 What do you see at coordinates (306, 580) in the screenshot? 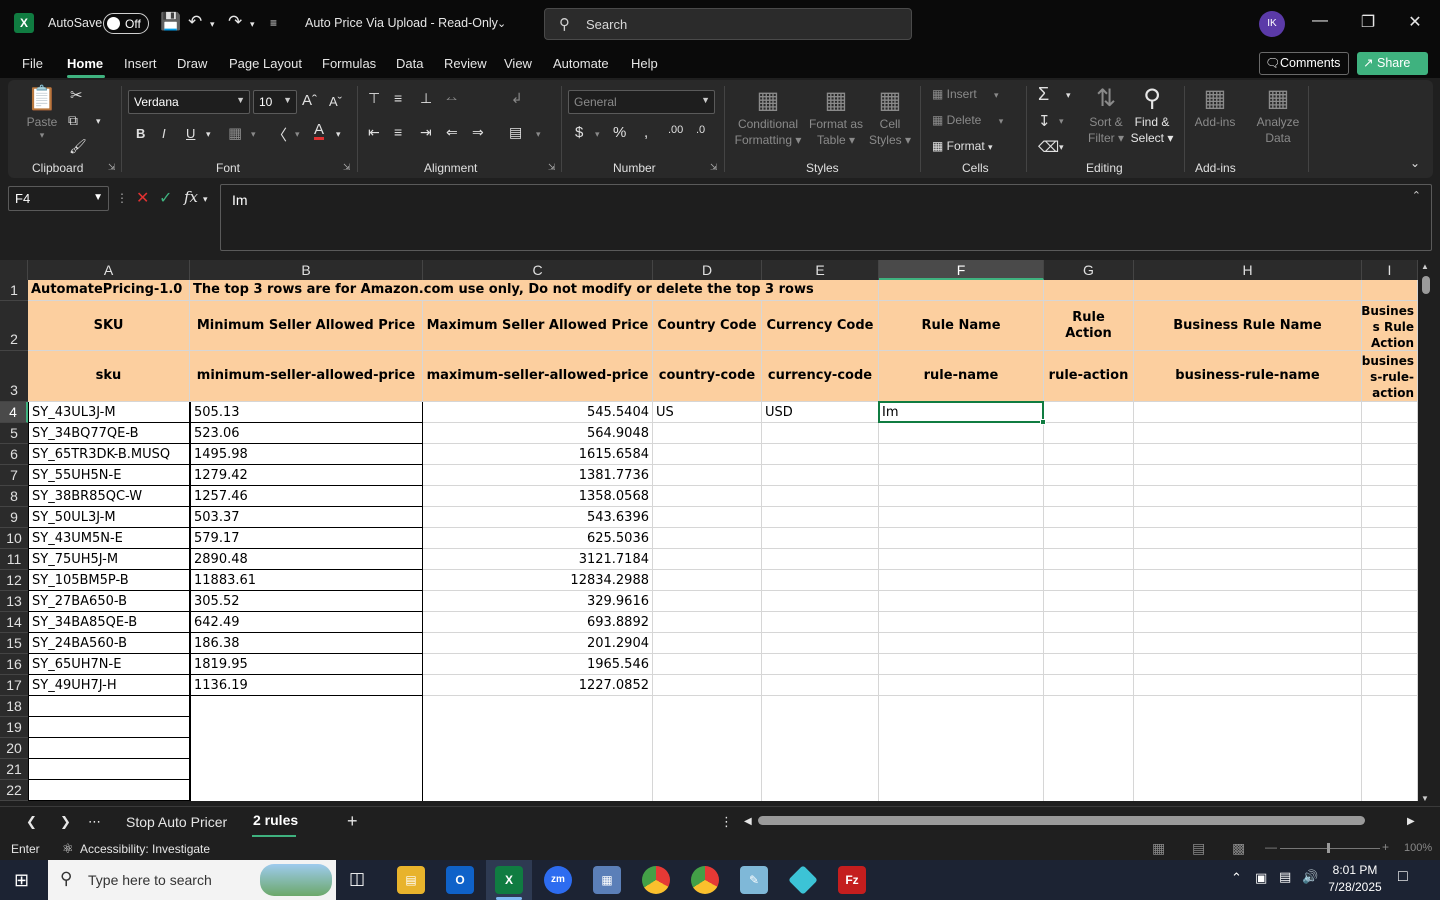
I see `cell-b12: 11883.61` at bounding box center [306, 580].